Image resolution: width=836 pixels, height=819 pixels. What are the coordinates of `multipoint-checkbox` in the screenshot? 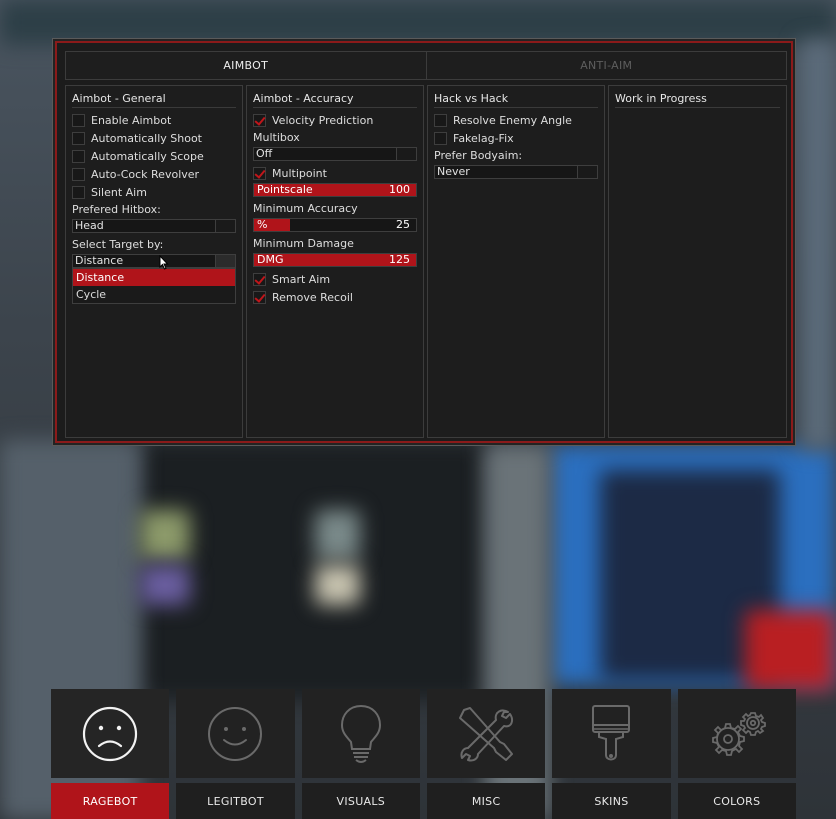 It's located at (259, 173).